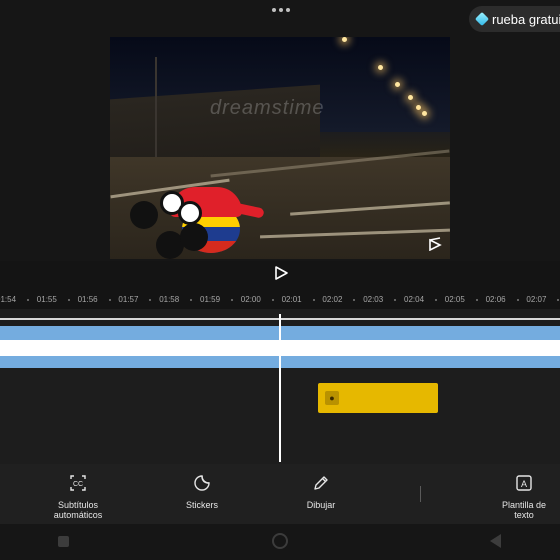 The width and height of the screenshot is (560, 560). What do you see at coordinates (321, 483) in the screenshot?
I see `pencil-icon` at bounding box center [321, 483].